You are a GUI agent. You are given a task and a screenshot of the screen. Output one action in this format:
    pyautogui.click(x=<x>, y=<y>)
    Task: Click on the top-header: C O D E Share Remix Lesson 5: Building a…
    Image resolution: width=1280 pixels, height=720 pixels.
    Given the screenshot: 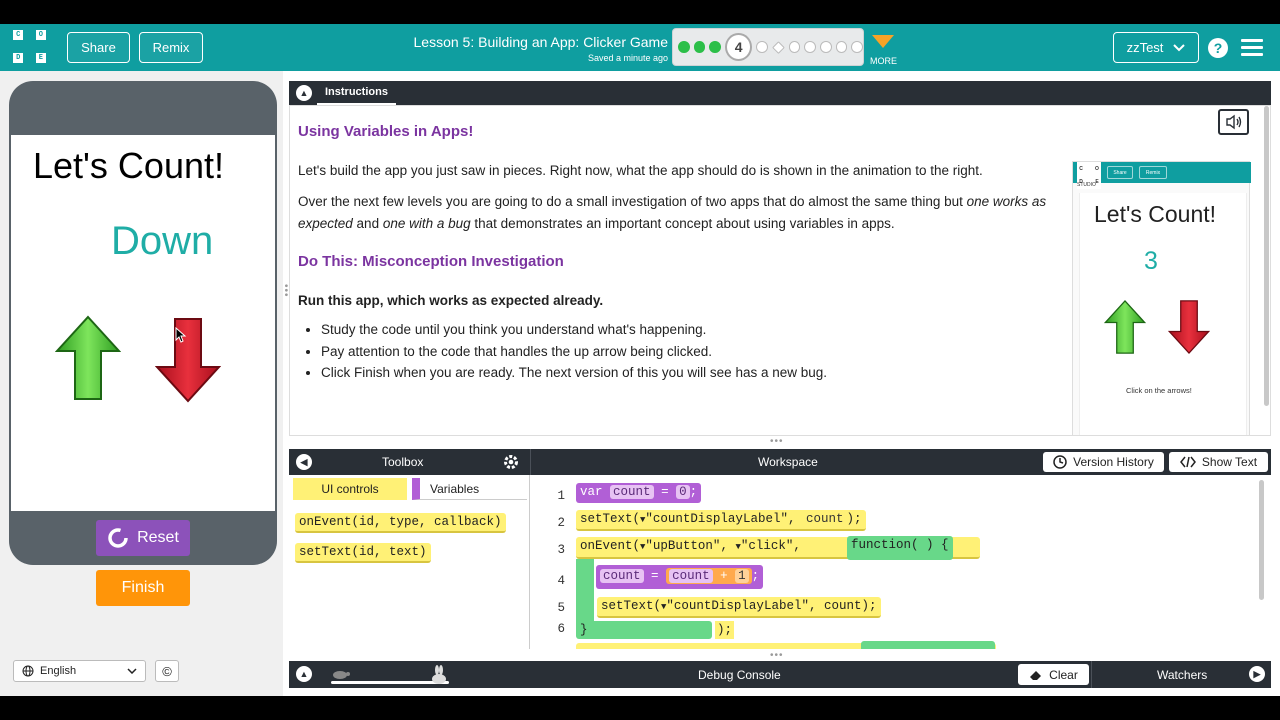 What is the action you would take?
    pyautogui.click(x=640, y=47)
    